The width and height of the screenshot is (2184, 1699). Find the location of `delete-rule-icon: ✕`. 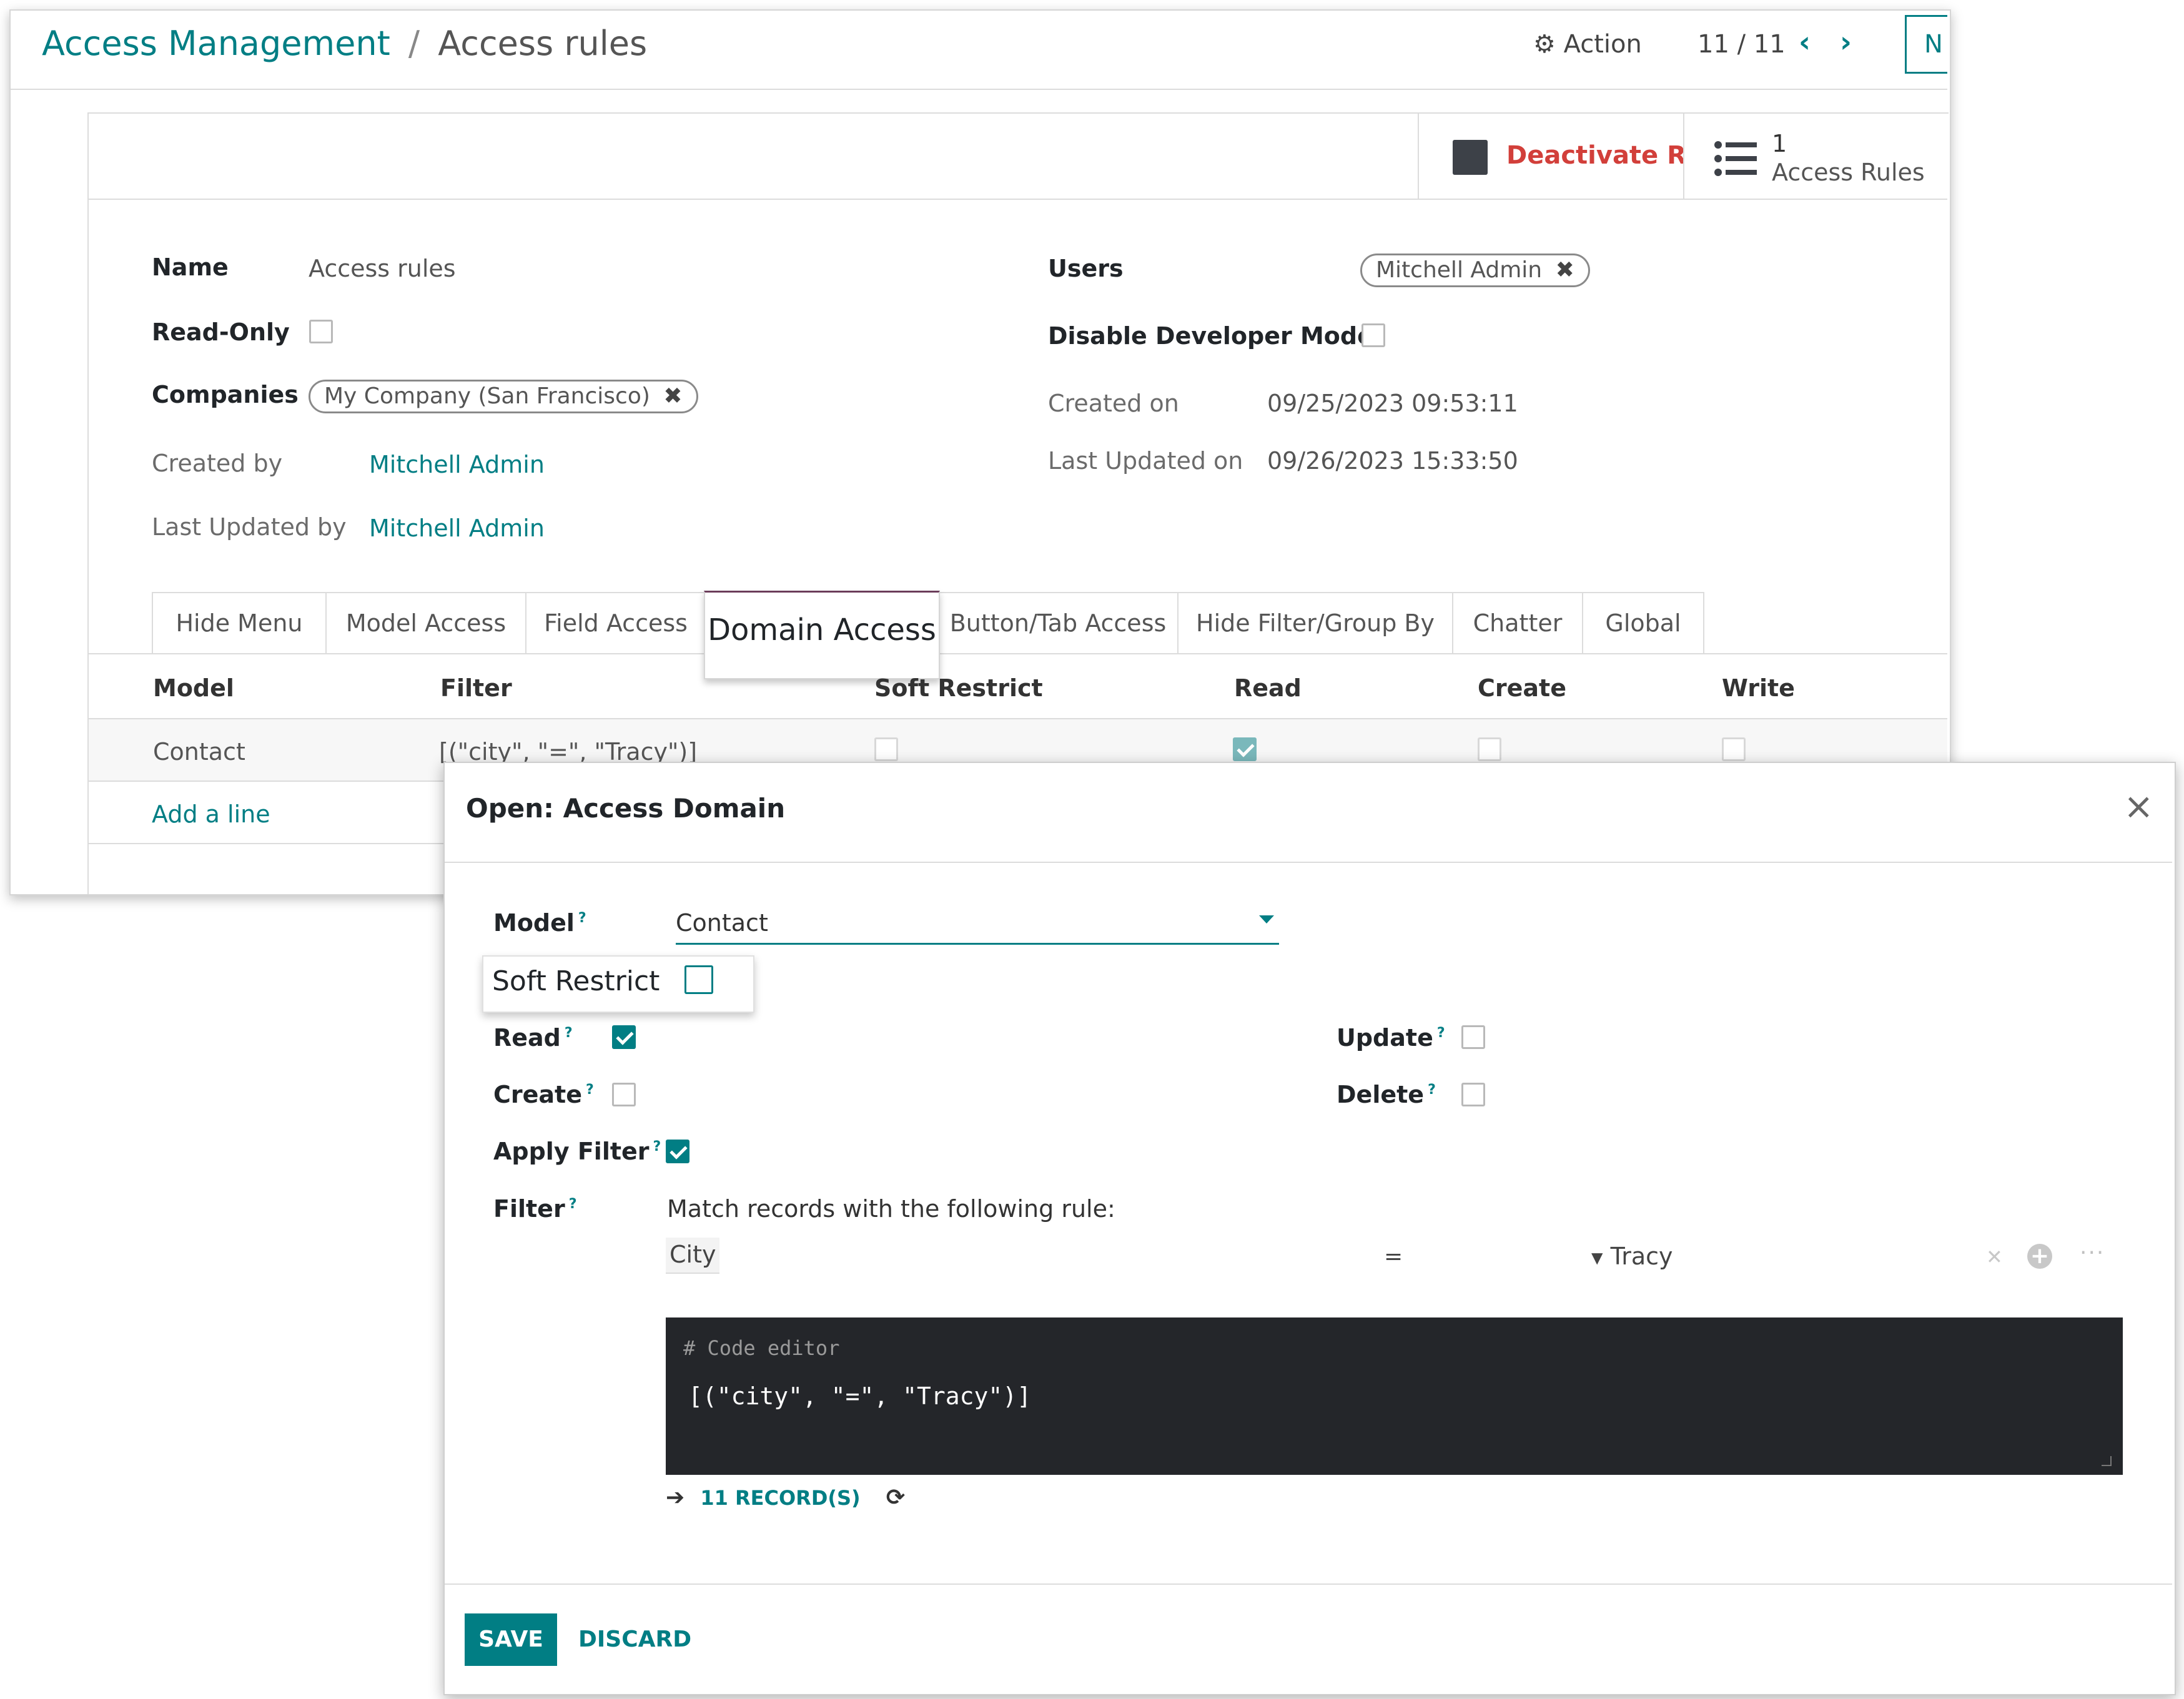

delete-rule-icon: ✕ is located at coordinates (1995, 1257).